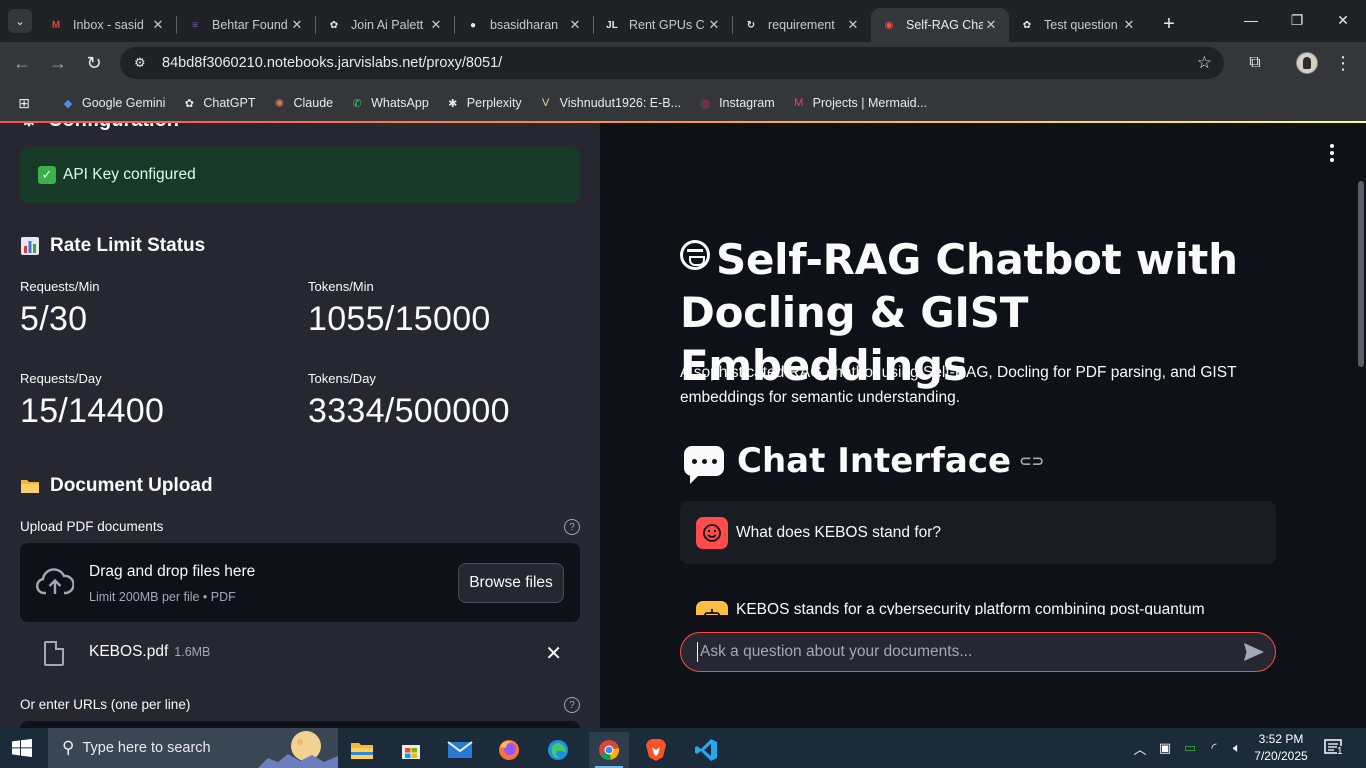 Image resolution: width=1366 pixels, height=768 pixels. Describe the element at coordinates (1165, 748) in the screenshot. I see `meet-now-icon: ▣` at that location.